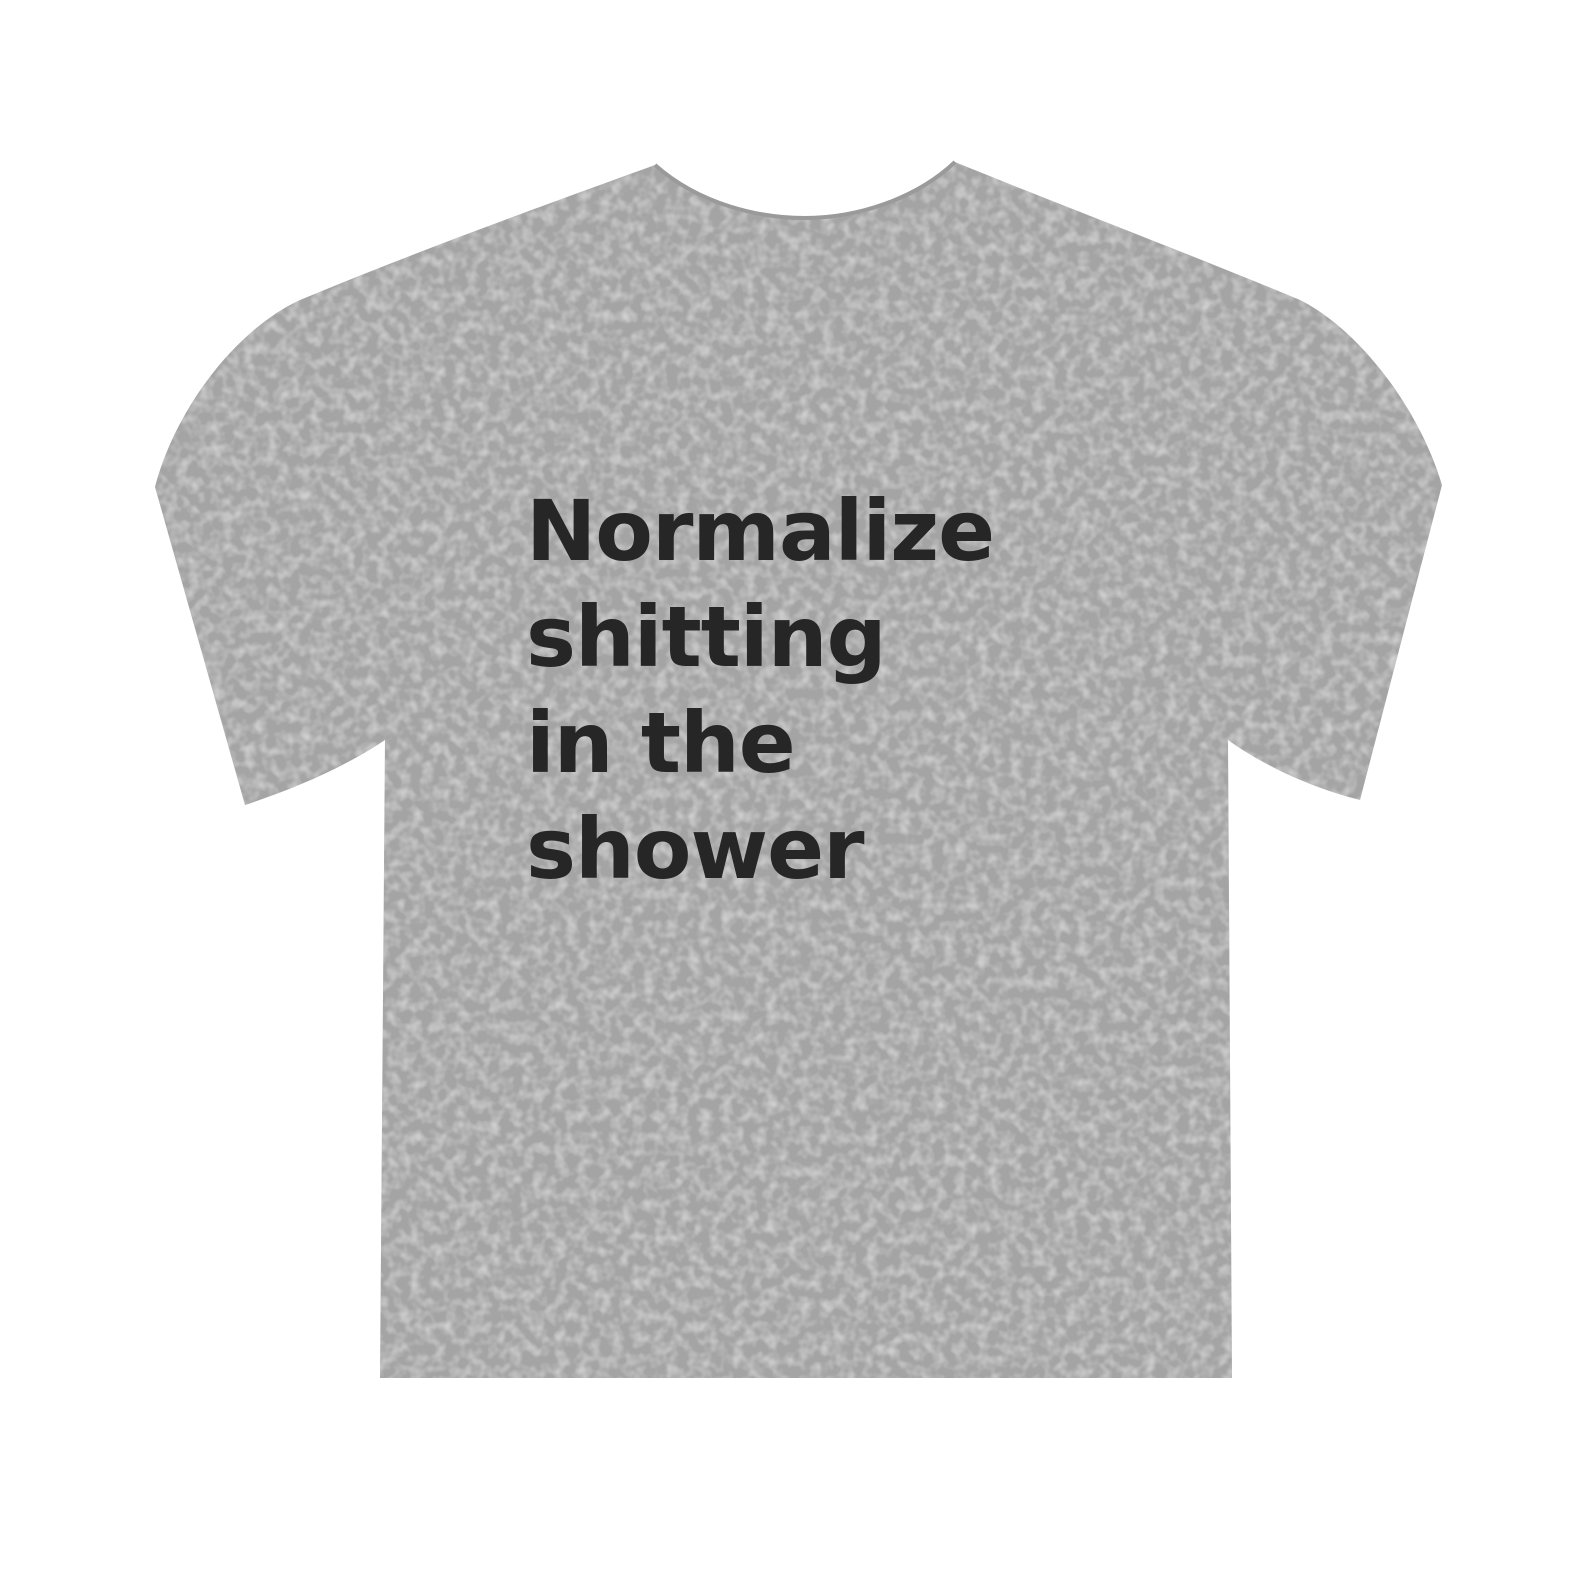 The height and width of the screenshot is (1588, 1588). Describe the element at coordinates (695, 849) in the screenshot. I see `print-line-4: shower` at that location.